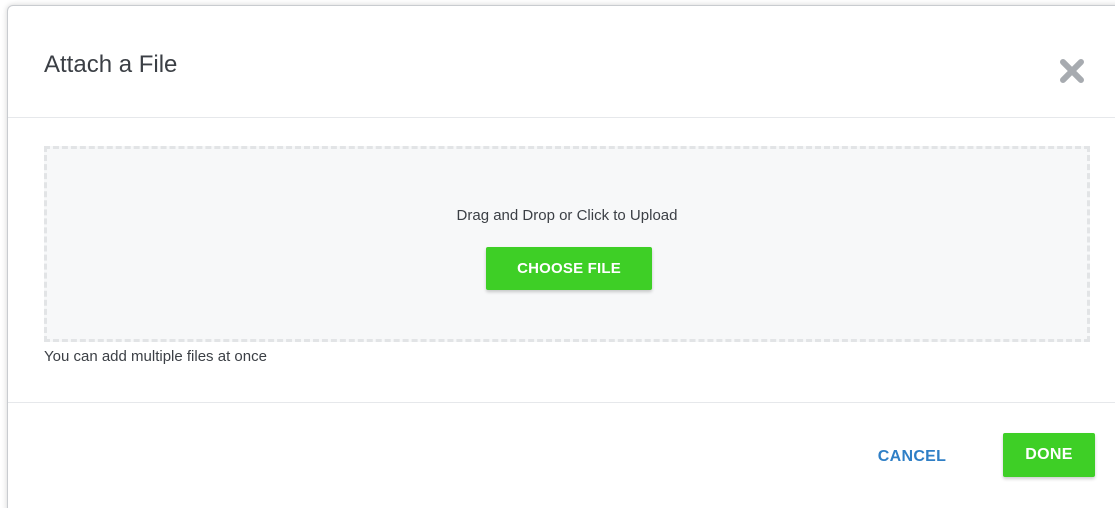 The height and width of the screenshot is (508, 1115). Describe the element at coordinates (111, 64) in the screenshot. I see `dialog-title: Attach a File` at that location.